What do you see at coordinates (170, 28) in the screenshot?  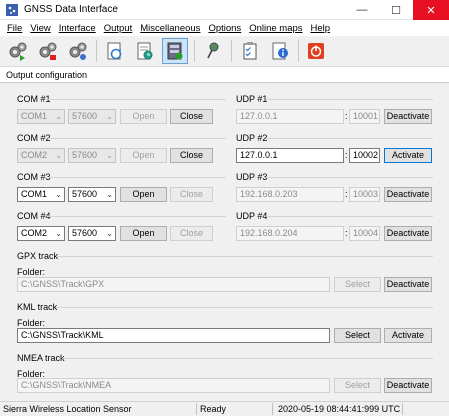 I see `menu-miscellaneous: Miscellaneous` at bounding box center [170, 28].